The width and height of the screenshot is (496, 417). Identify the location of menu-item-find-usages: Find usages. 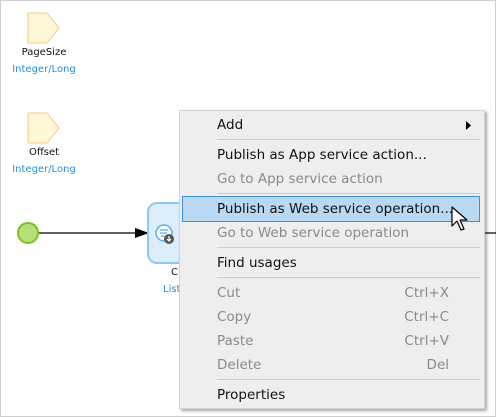
(331, 263).